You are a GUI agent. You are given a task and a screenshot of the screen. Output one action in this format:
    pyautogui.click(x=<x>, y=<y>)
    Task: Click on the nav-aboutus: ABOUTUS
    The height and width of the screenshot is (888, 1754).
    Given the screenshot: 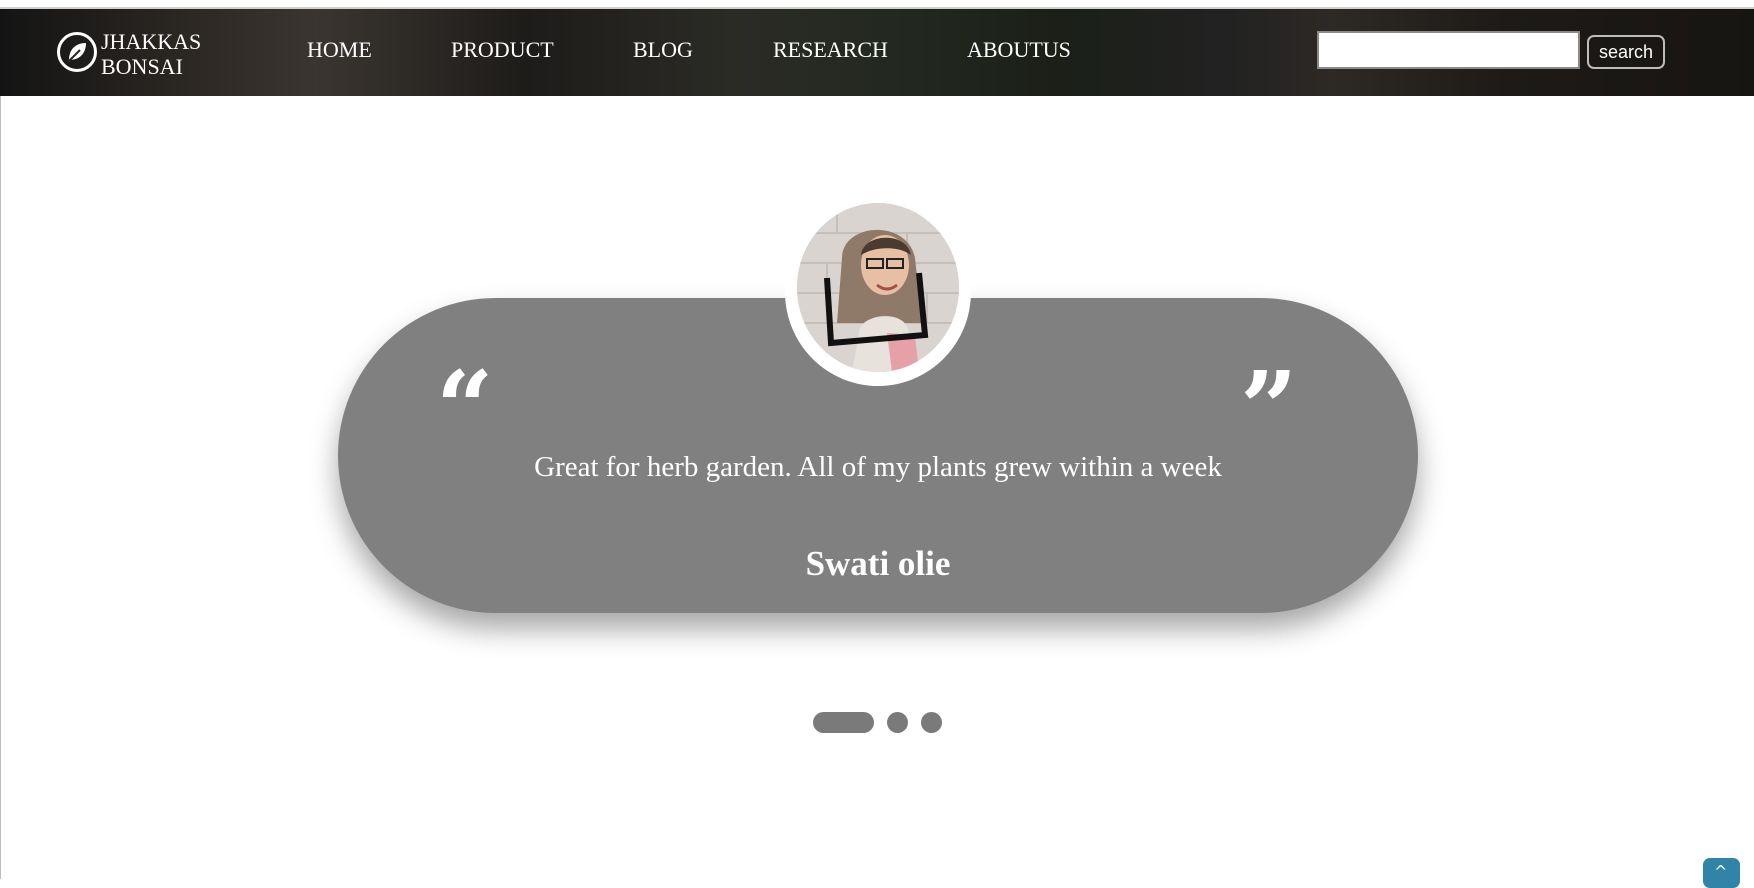 What is the action you would take?
    pyautogui.click(x=1019, y=50)
    